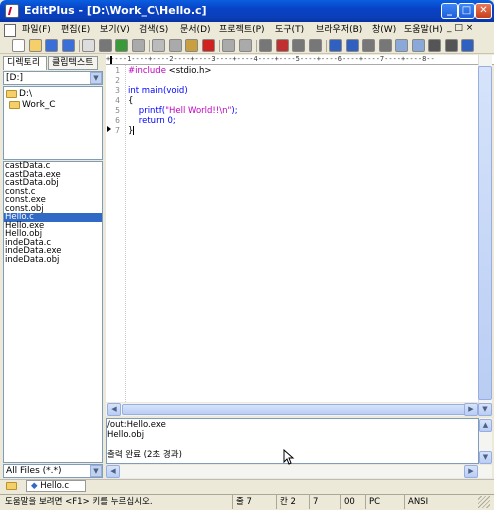  I want to click on document-tab-hello-c: ◆ Hello.c, so click(56, 486).